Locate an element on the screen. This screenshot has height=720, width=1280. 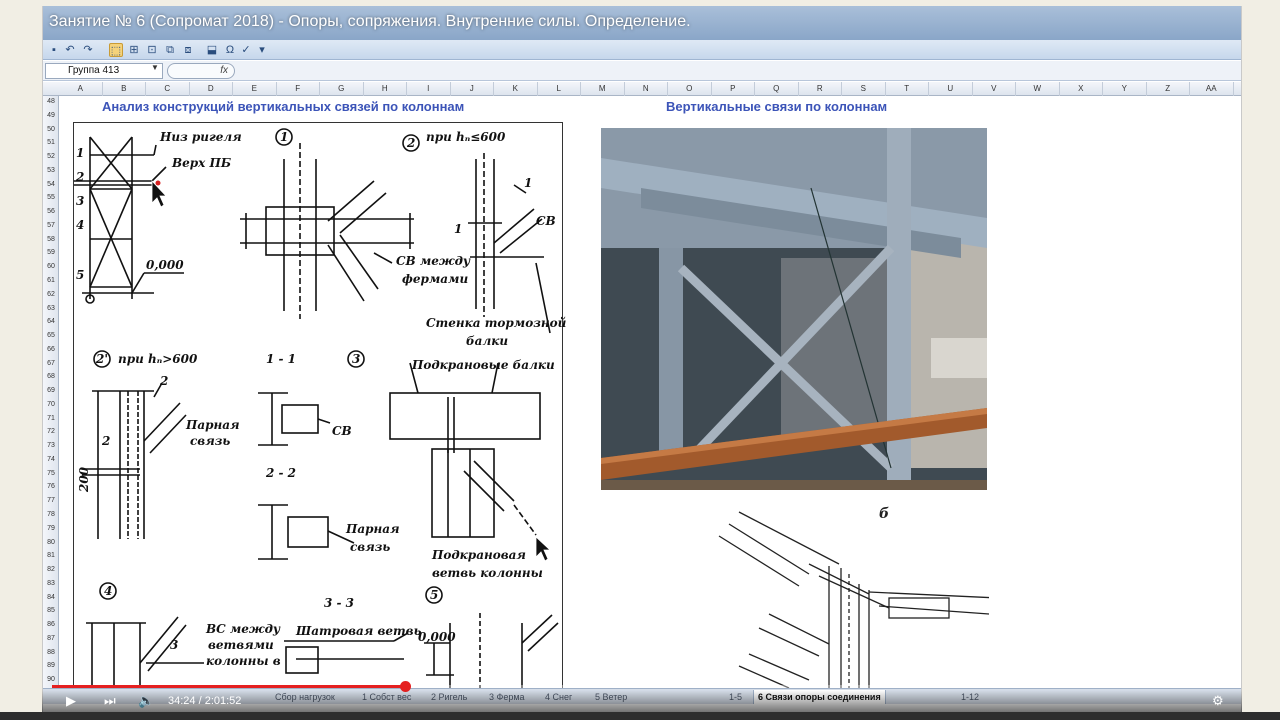
row-header: 64 is located at coordinates (51, 321).